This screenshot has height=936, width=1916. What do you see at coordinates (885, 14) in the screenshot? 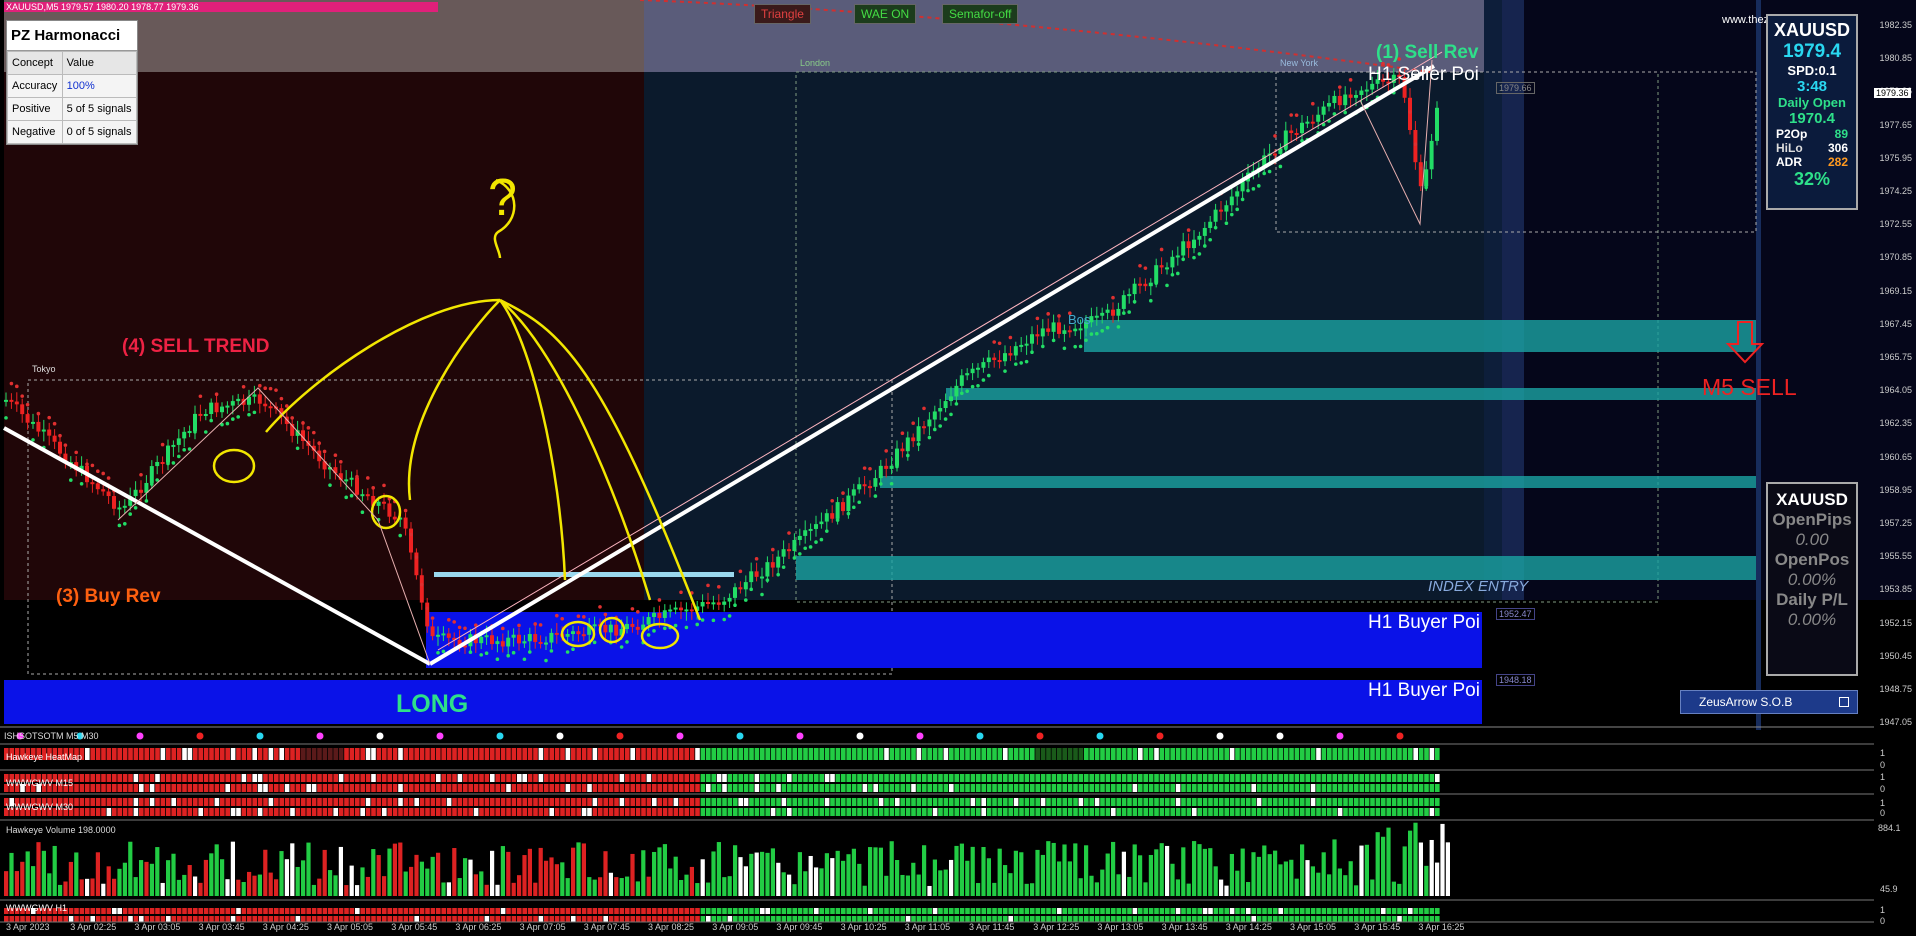
I see `wae-on-button: WAE ON` at bounding box center [885, 14].